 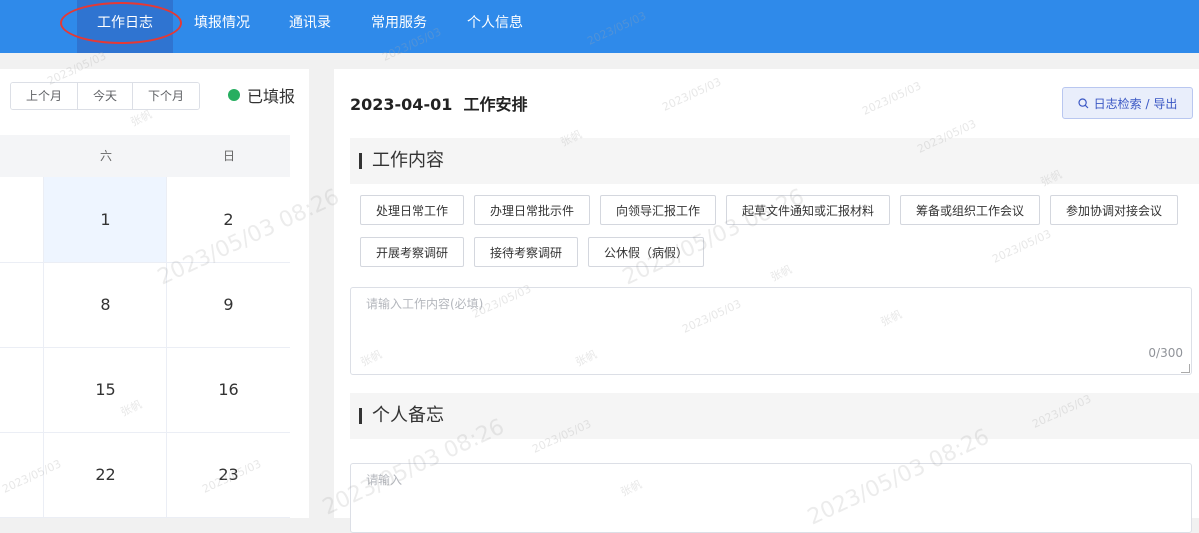 What do you see at coordinates (425, 304) in the screenshot?
I see `work-content-placeholder: 请输入工作内容(必填)` at bounding box center [425, 304].